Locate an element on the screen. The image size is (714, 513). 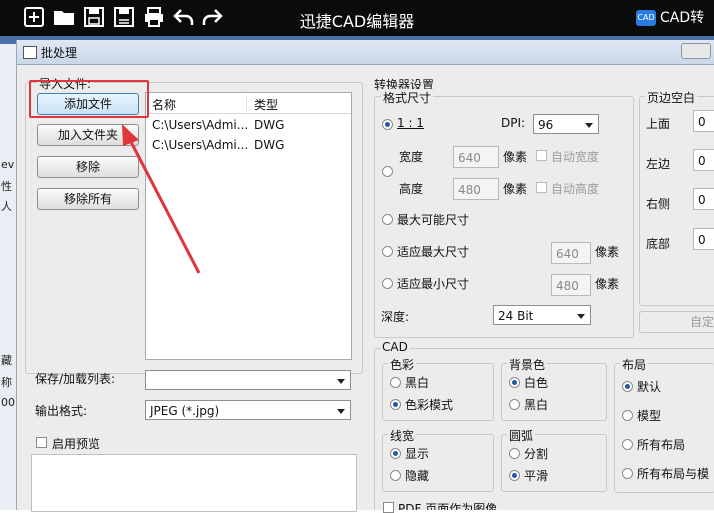
fit-max-label: 适应最大尺寸 is located at coordinates (433, 252).